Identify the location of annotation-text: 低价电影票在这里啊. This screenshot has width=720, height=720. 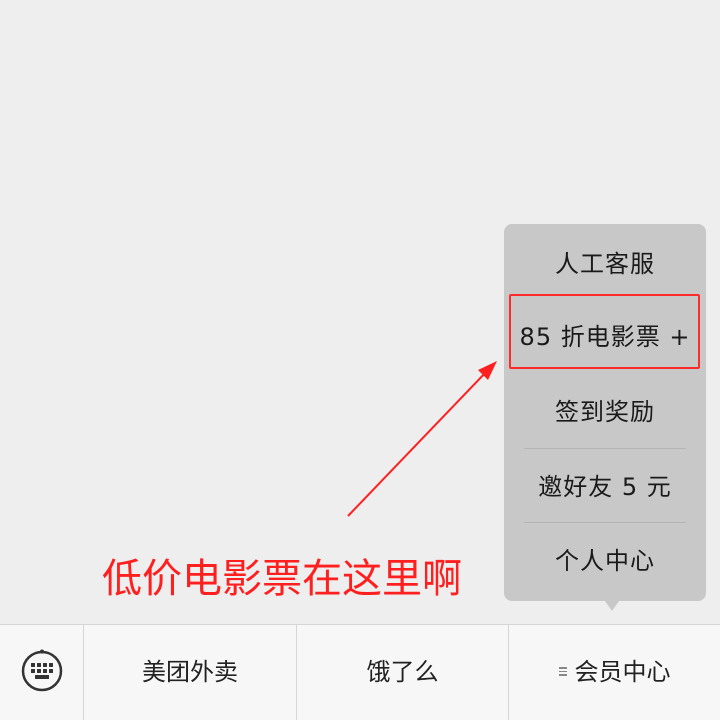
(282, 579).